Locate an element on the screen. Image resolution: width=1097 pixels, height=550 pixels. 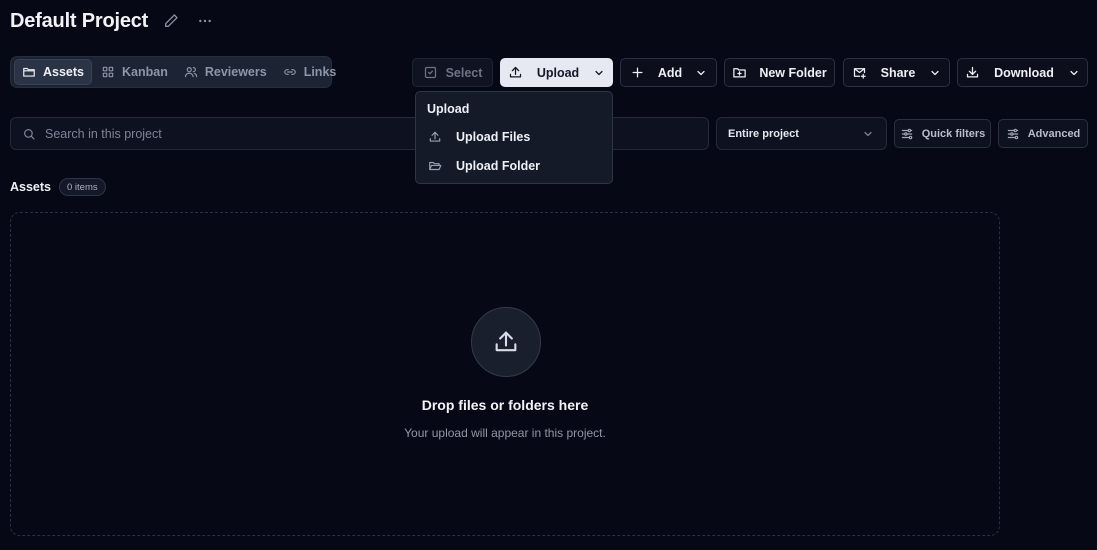
tab-kanban: Kanban is located at coordinates (134, 72).